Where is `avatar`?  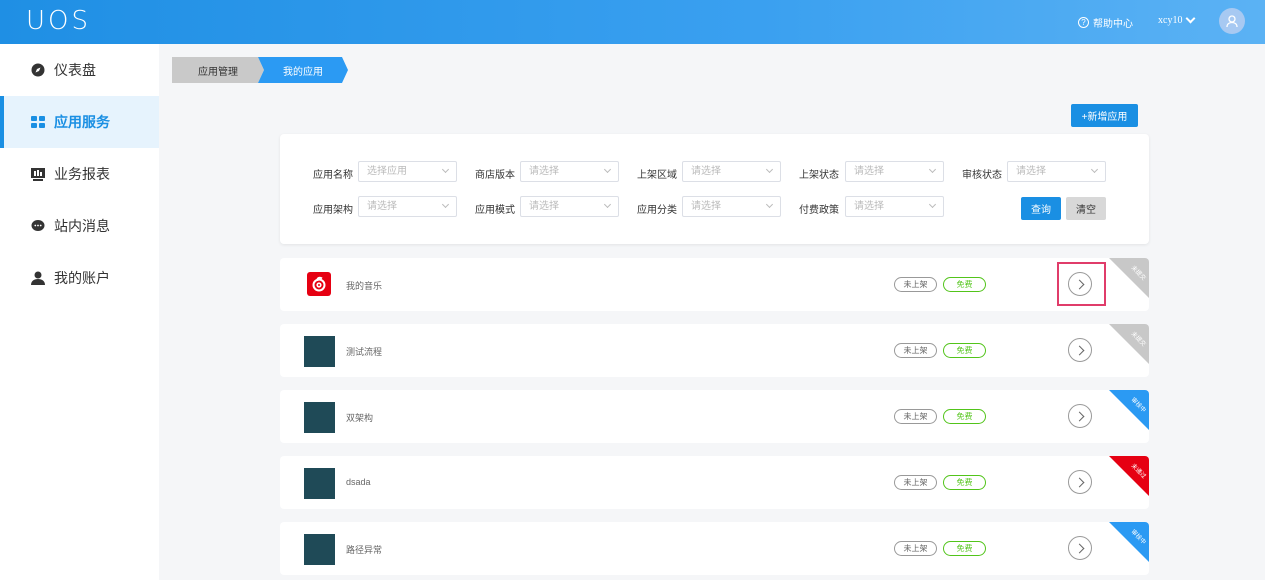 avatar is located at coordinates (1232, 21).